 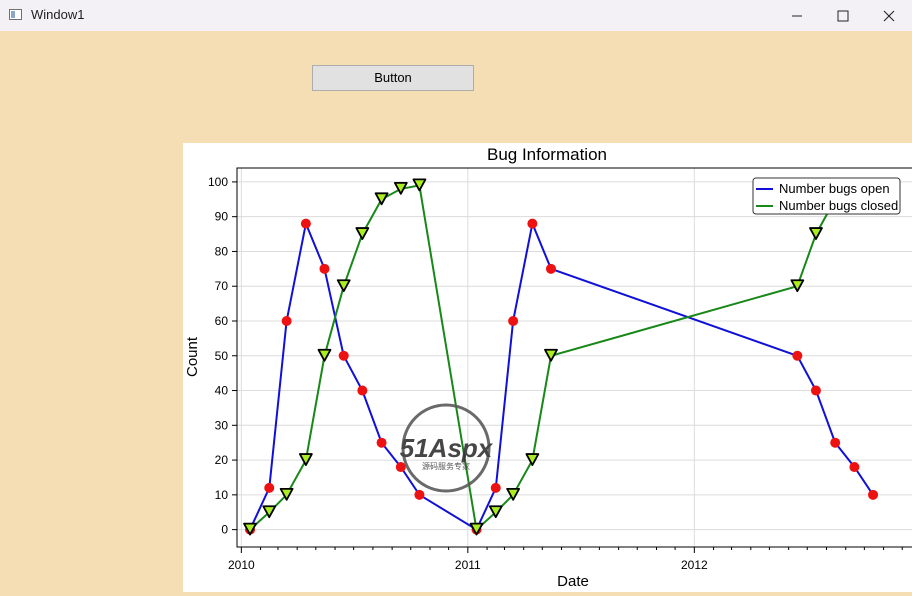 I want to click on maximize-icon, so click(x=843, y=16).